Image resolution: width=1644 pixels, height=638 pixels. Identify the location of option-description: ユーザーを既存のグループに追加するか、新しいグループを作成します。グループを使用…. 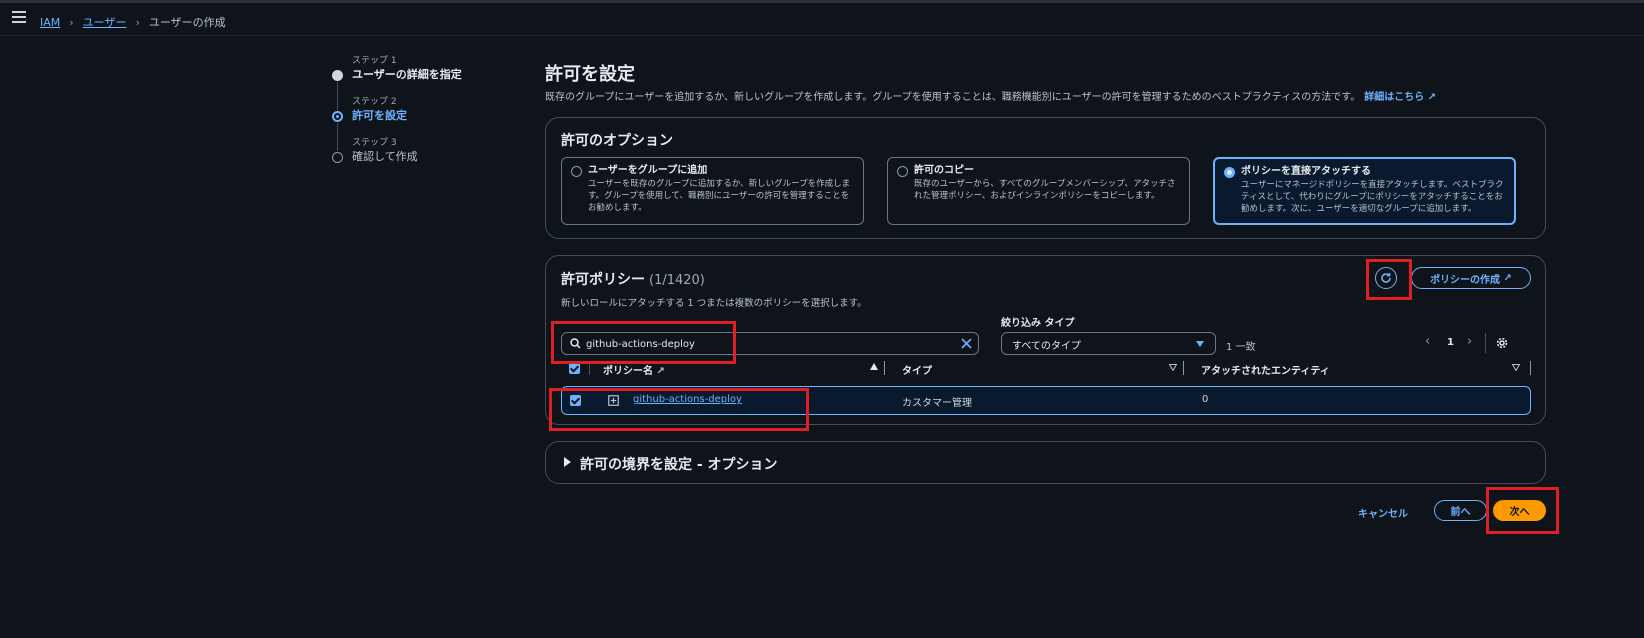
(719, 196).